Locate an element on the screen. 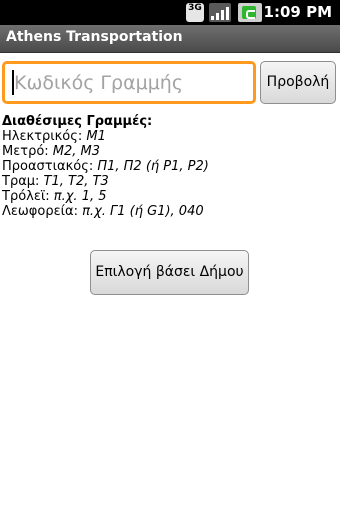 This screenshot has width=340, height=510. line-label: Τραμ: is located at coordinates (23, 181).